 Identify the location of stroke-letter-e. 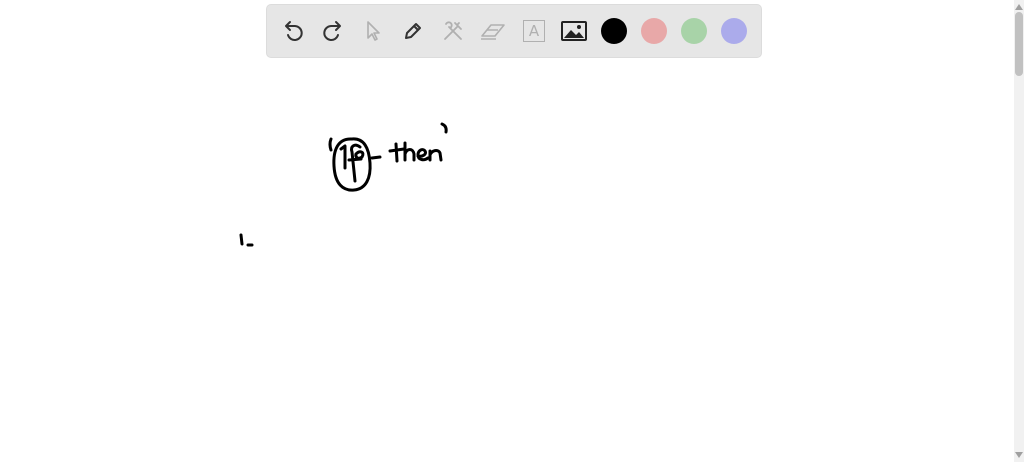
(359, 155).